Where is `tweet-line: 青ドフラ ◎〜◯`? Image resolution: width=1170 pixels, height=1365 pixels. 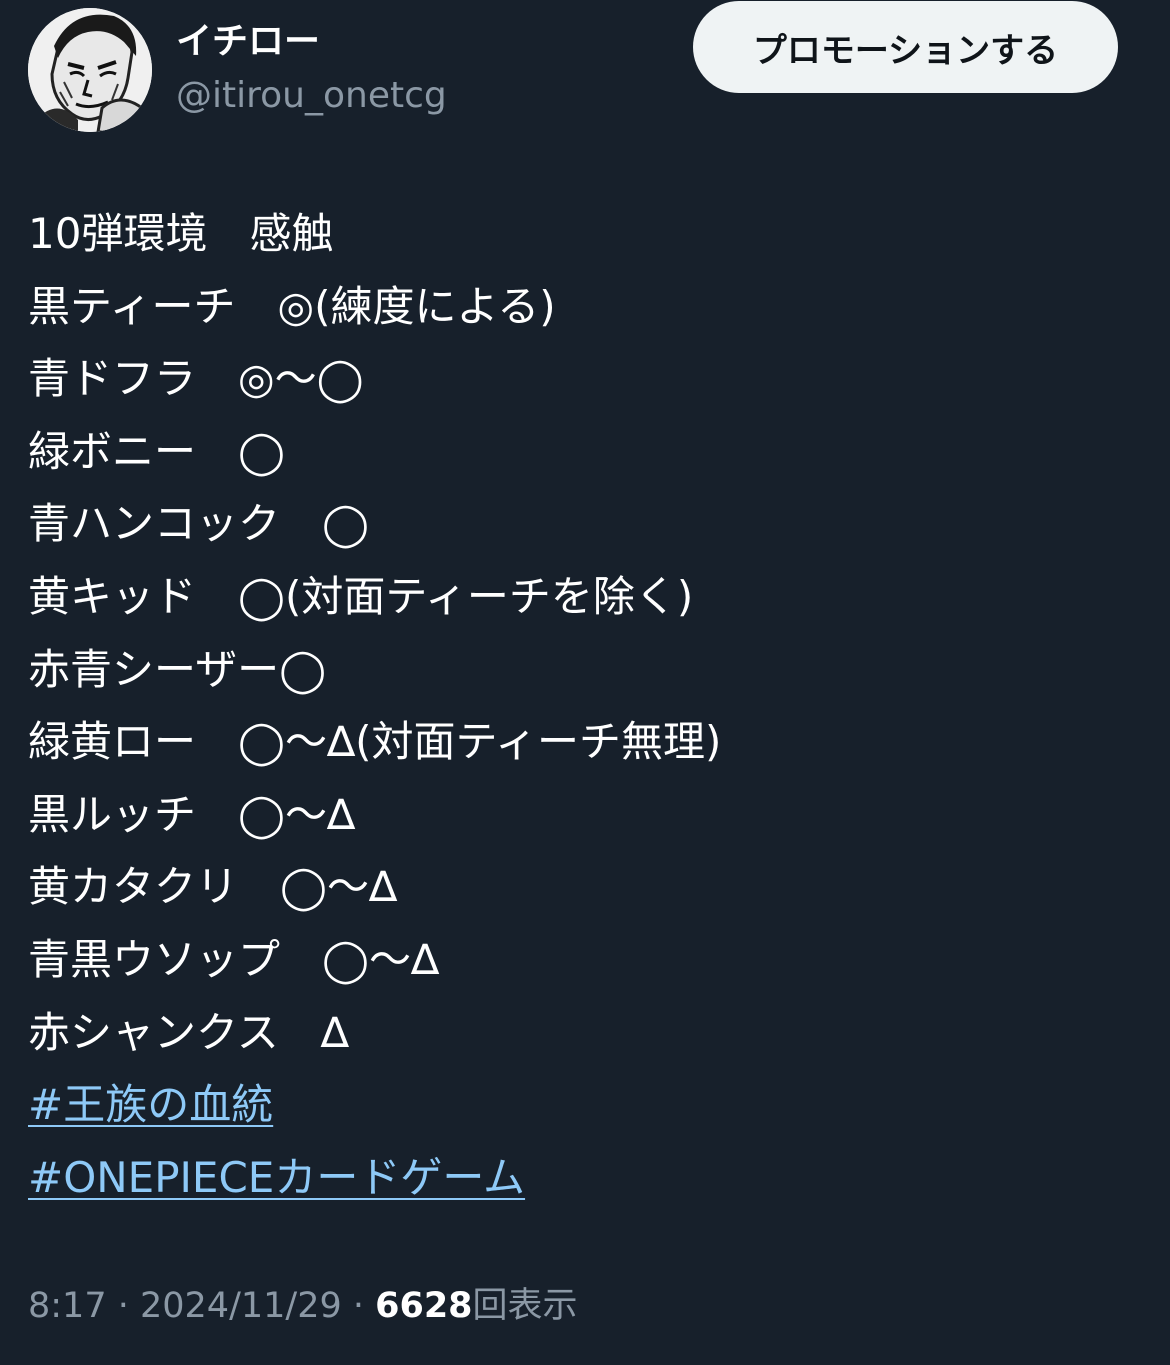
tweet-line: 青ドフラ ◎〜◯ is located at coordinates (196, 379).